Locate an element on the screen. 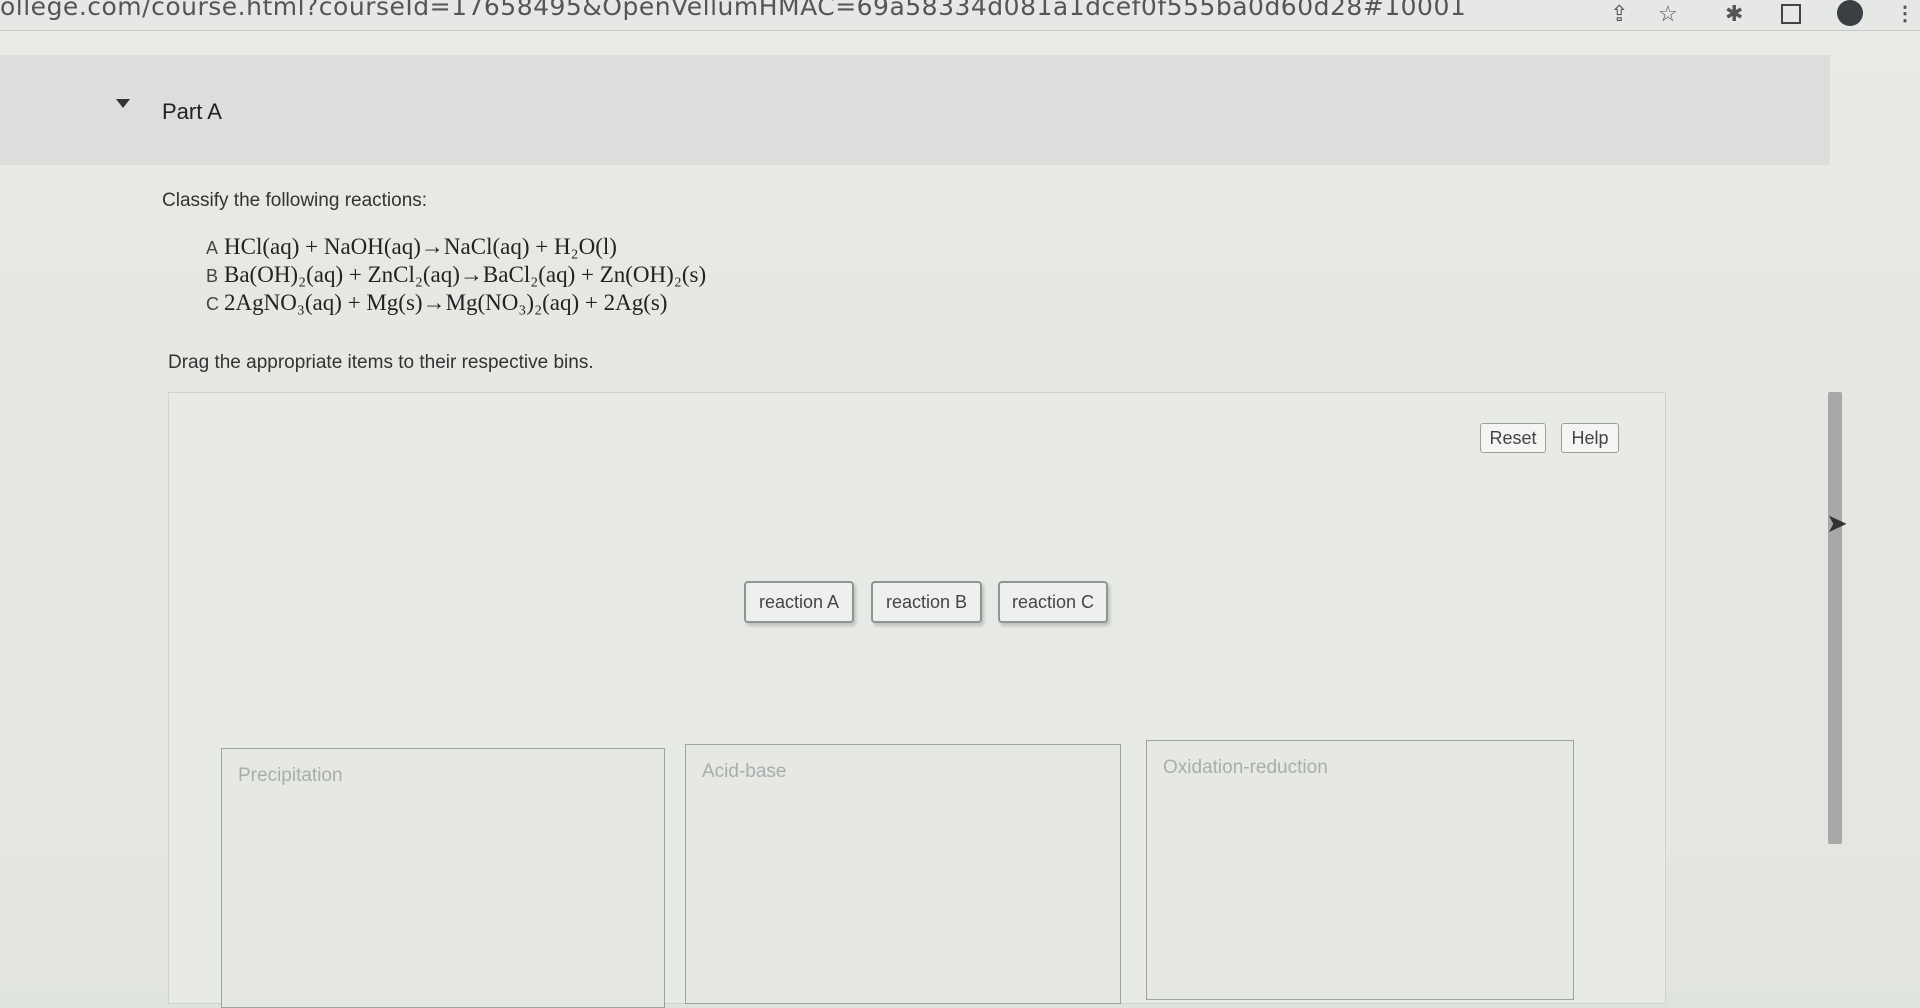 This screenshot has height=1008, width=1920. bin-label: Precipitation is located at coordinates (290, 775).